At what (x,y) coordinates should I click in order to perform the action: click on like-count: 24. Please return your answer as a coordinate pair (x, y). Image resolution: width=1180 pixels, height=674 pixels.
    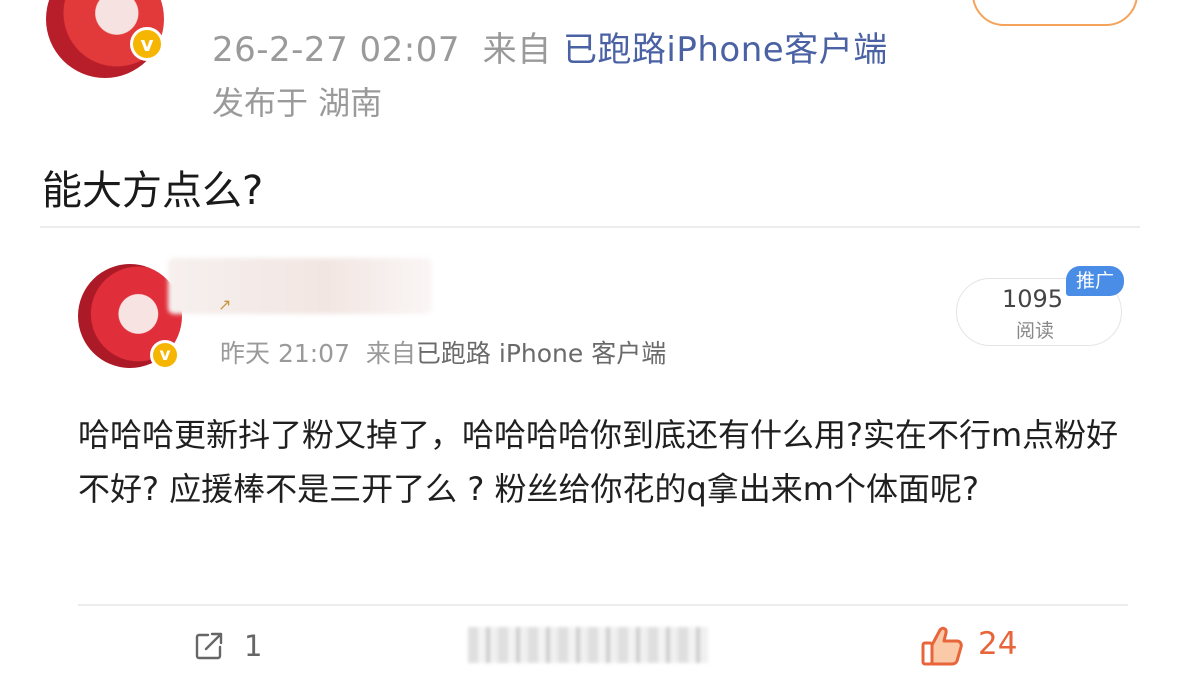
    Looking at the image, I should click on (998, 644).